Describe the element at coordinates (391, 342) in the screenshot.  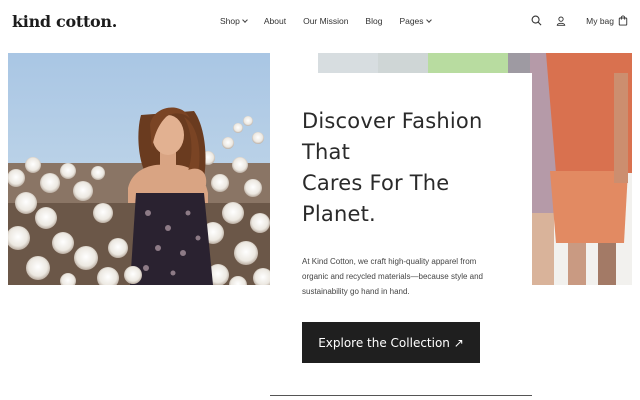
I see `explore-collection-button: Explore the Collection ↗` at that location.